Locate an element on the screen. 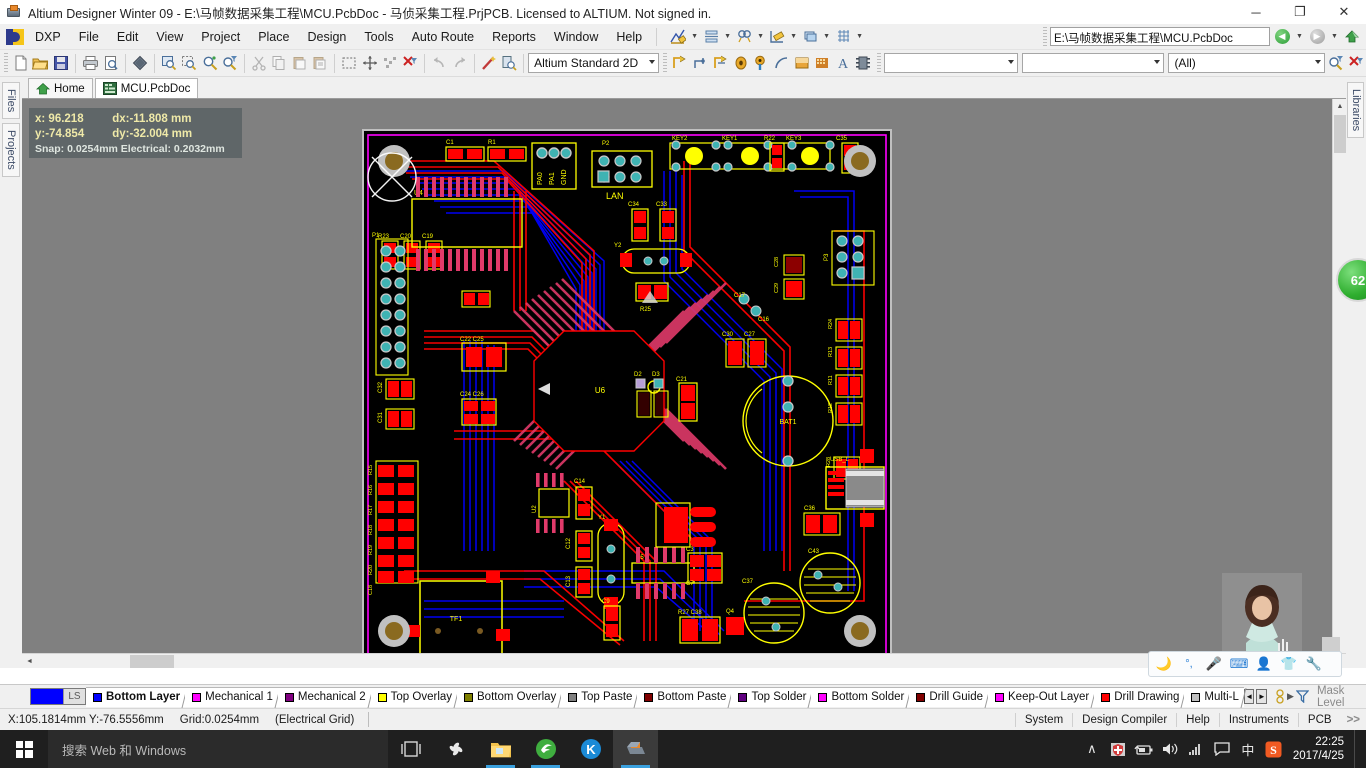  filter-scope-combo: (All) is located at coordinates (1247, 63).